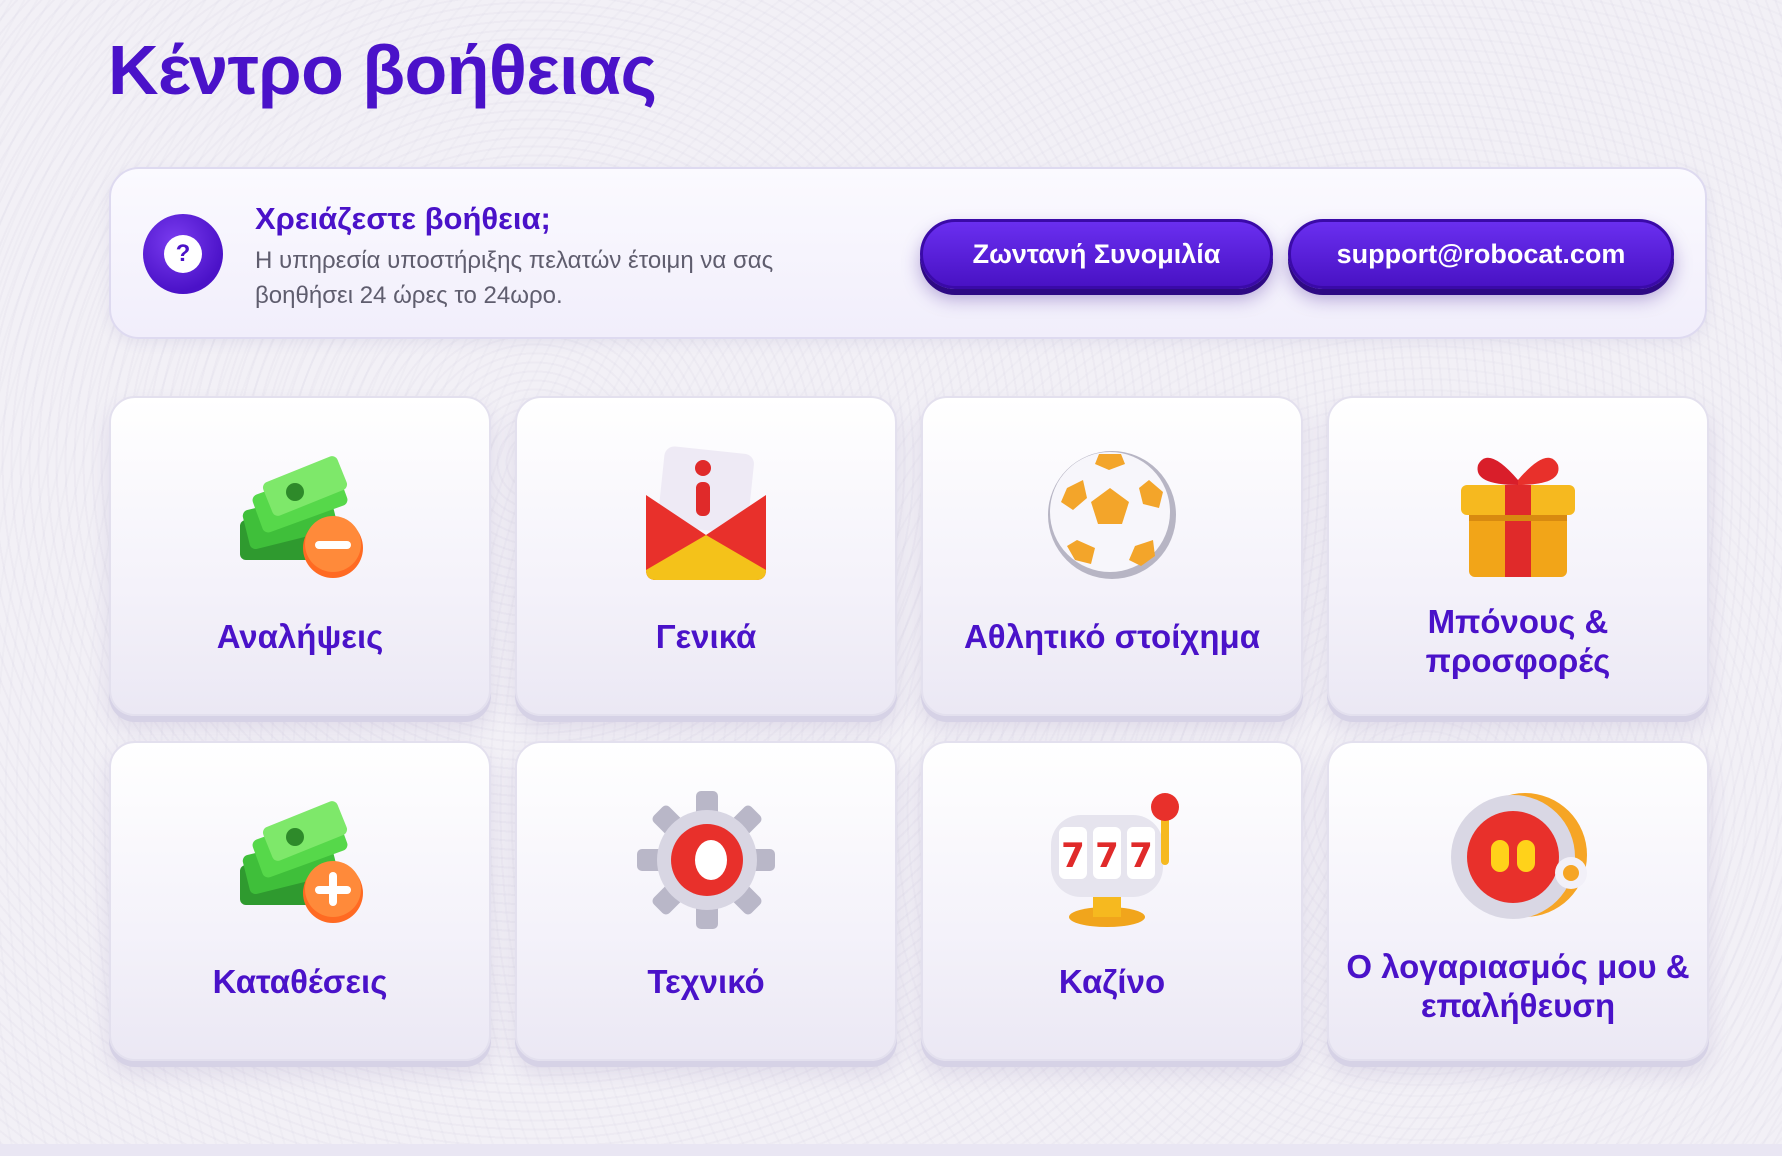 The width and height of the screenshot is (1782, 1156). I want to click on category-withdrawals: Αναλήψεις, so click(300, 556).